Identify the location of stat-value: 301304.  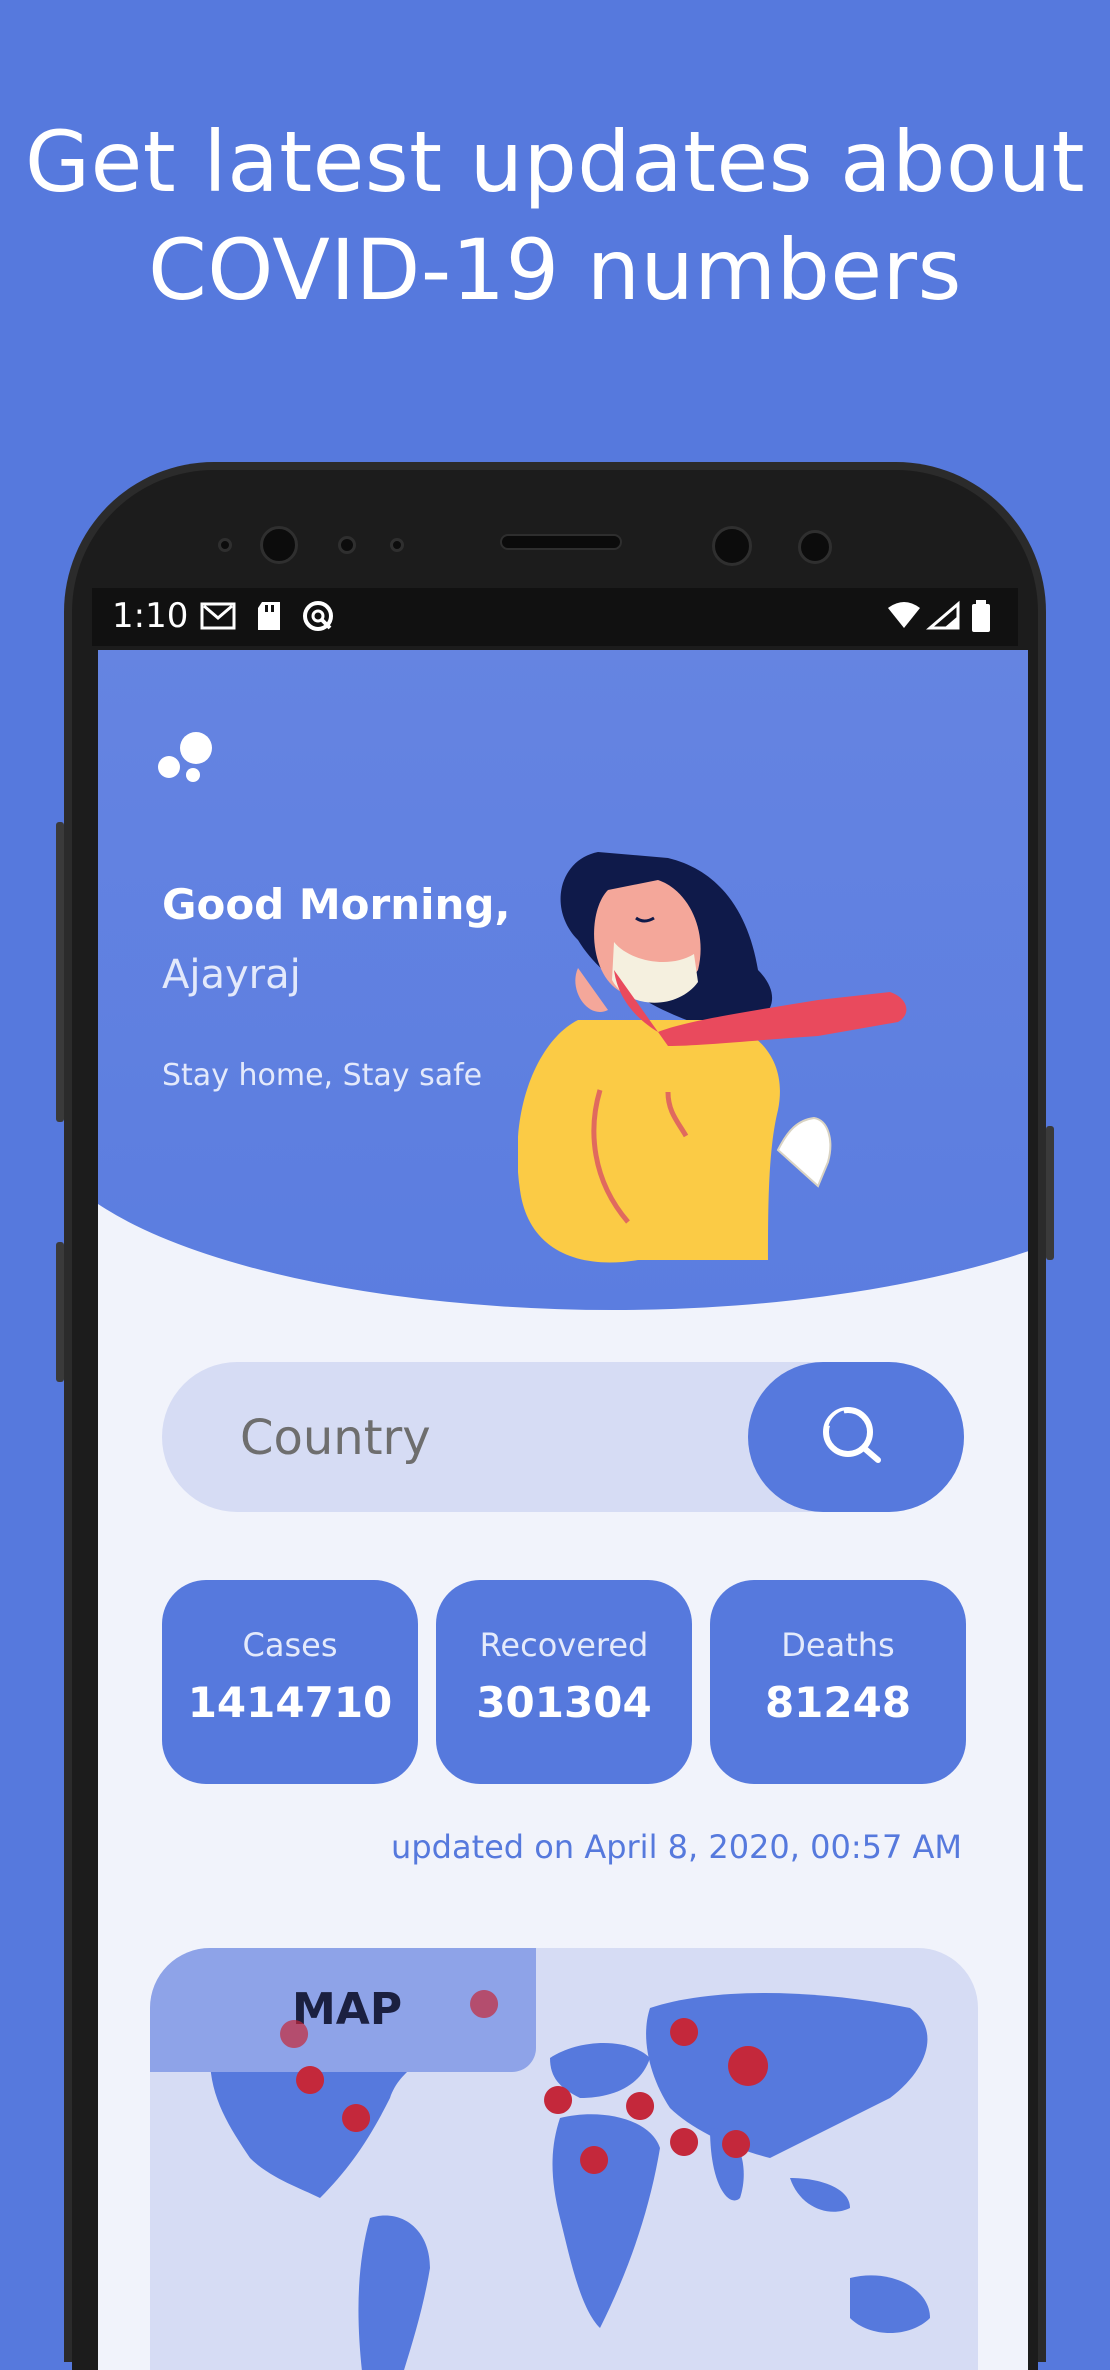
(564, 1702).